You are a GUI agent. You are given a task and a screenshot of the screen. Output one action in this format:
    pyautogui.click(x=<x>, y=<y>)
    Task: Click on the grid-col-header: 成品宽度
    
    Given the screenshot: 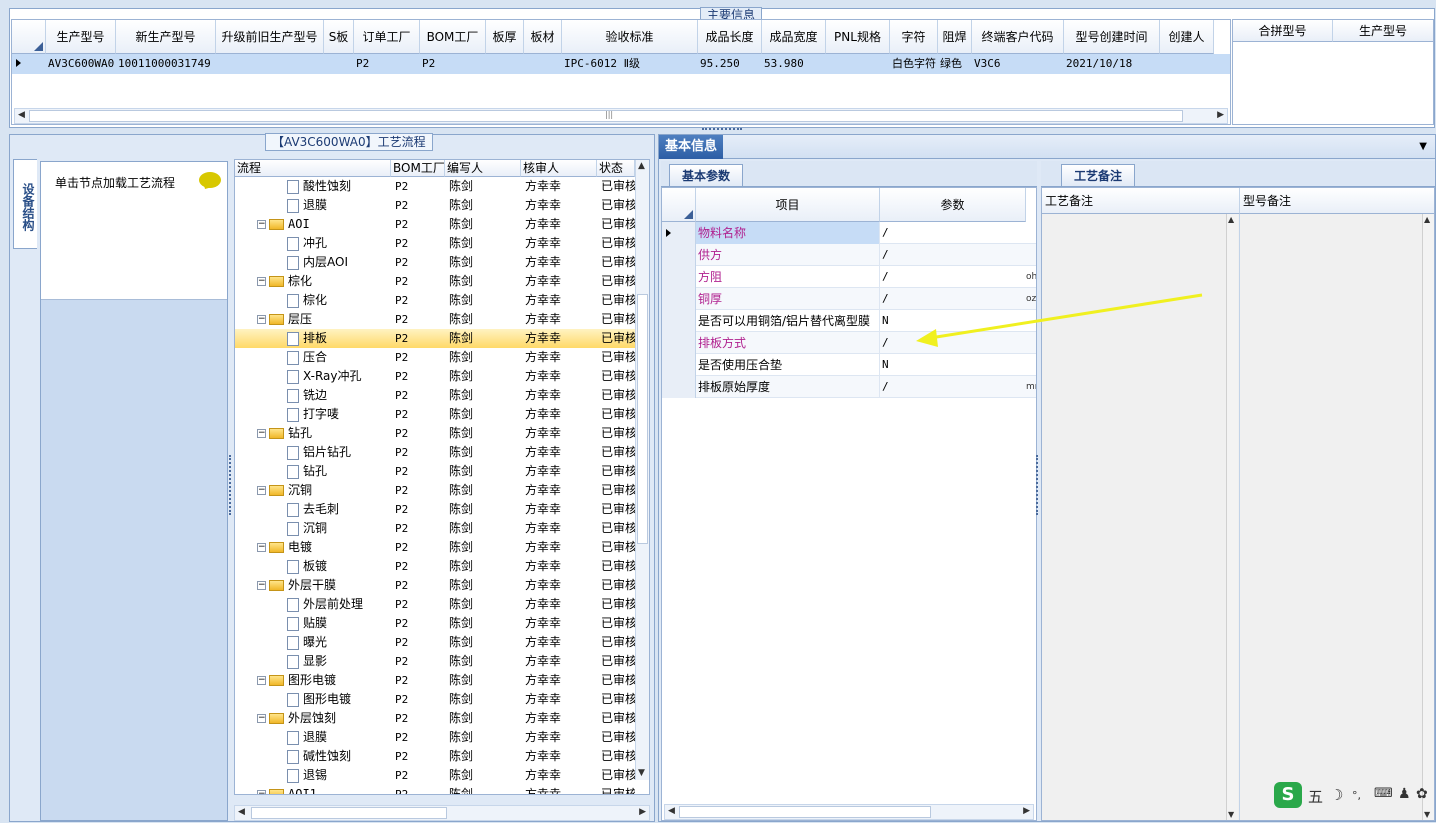 What is the action you would take?
    pyautogui.click(x=794, y=37)
    